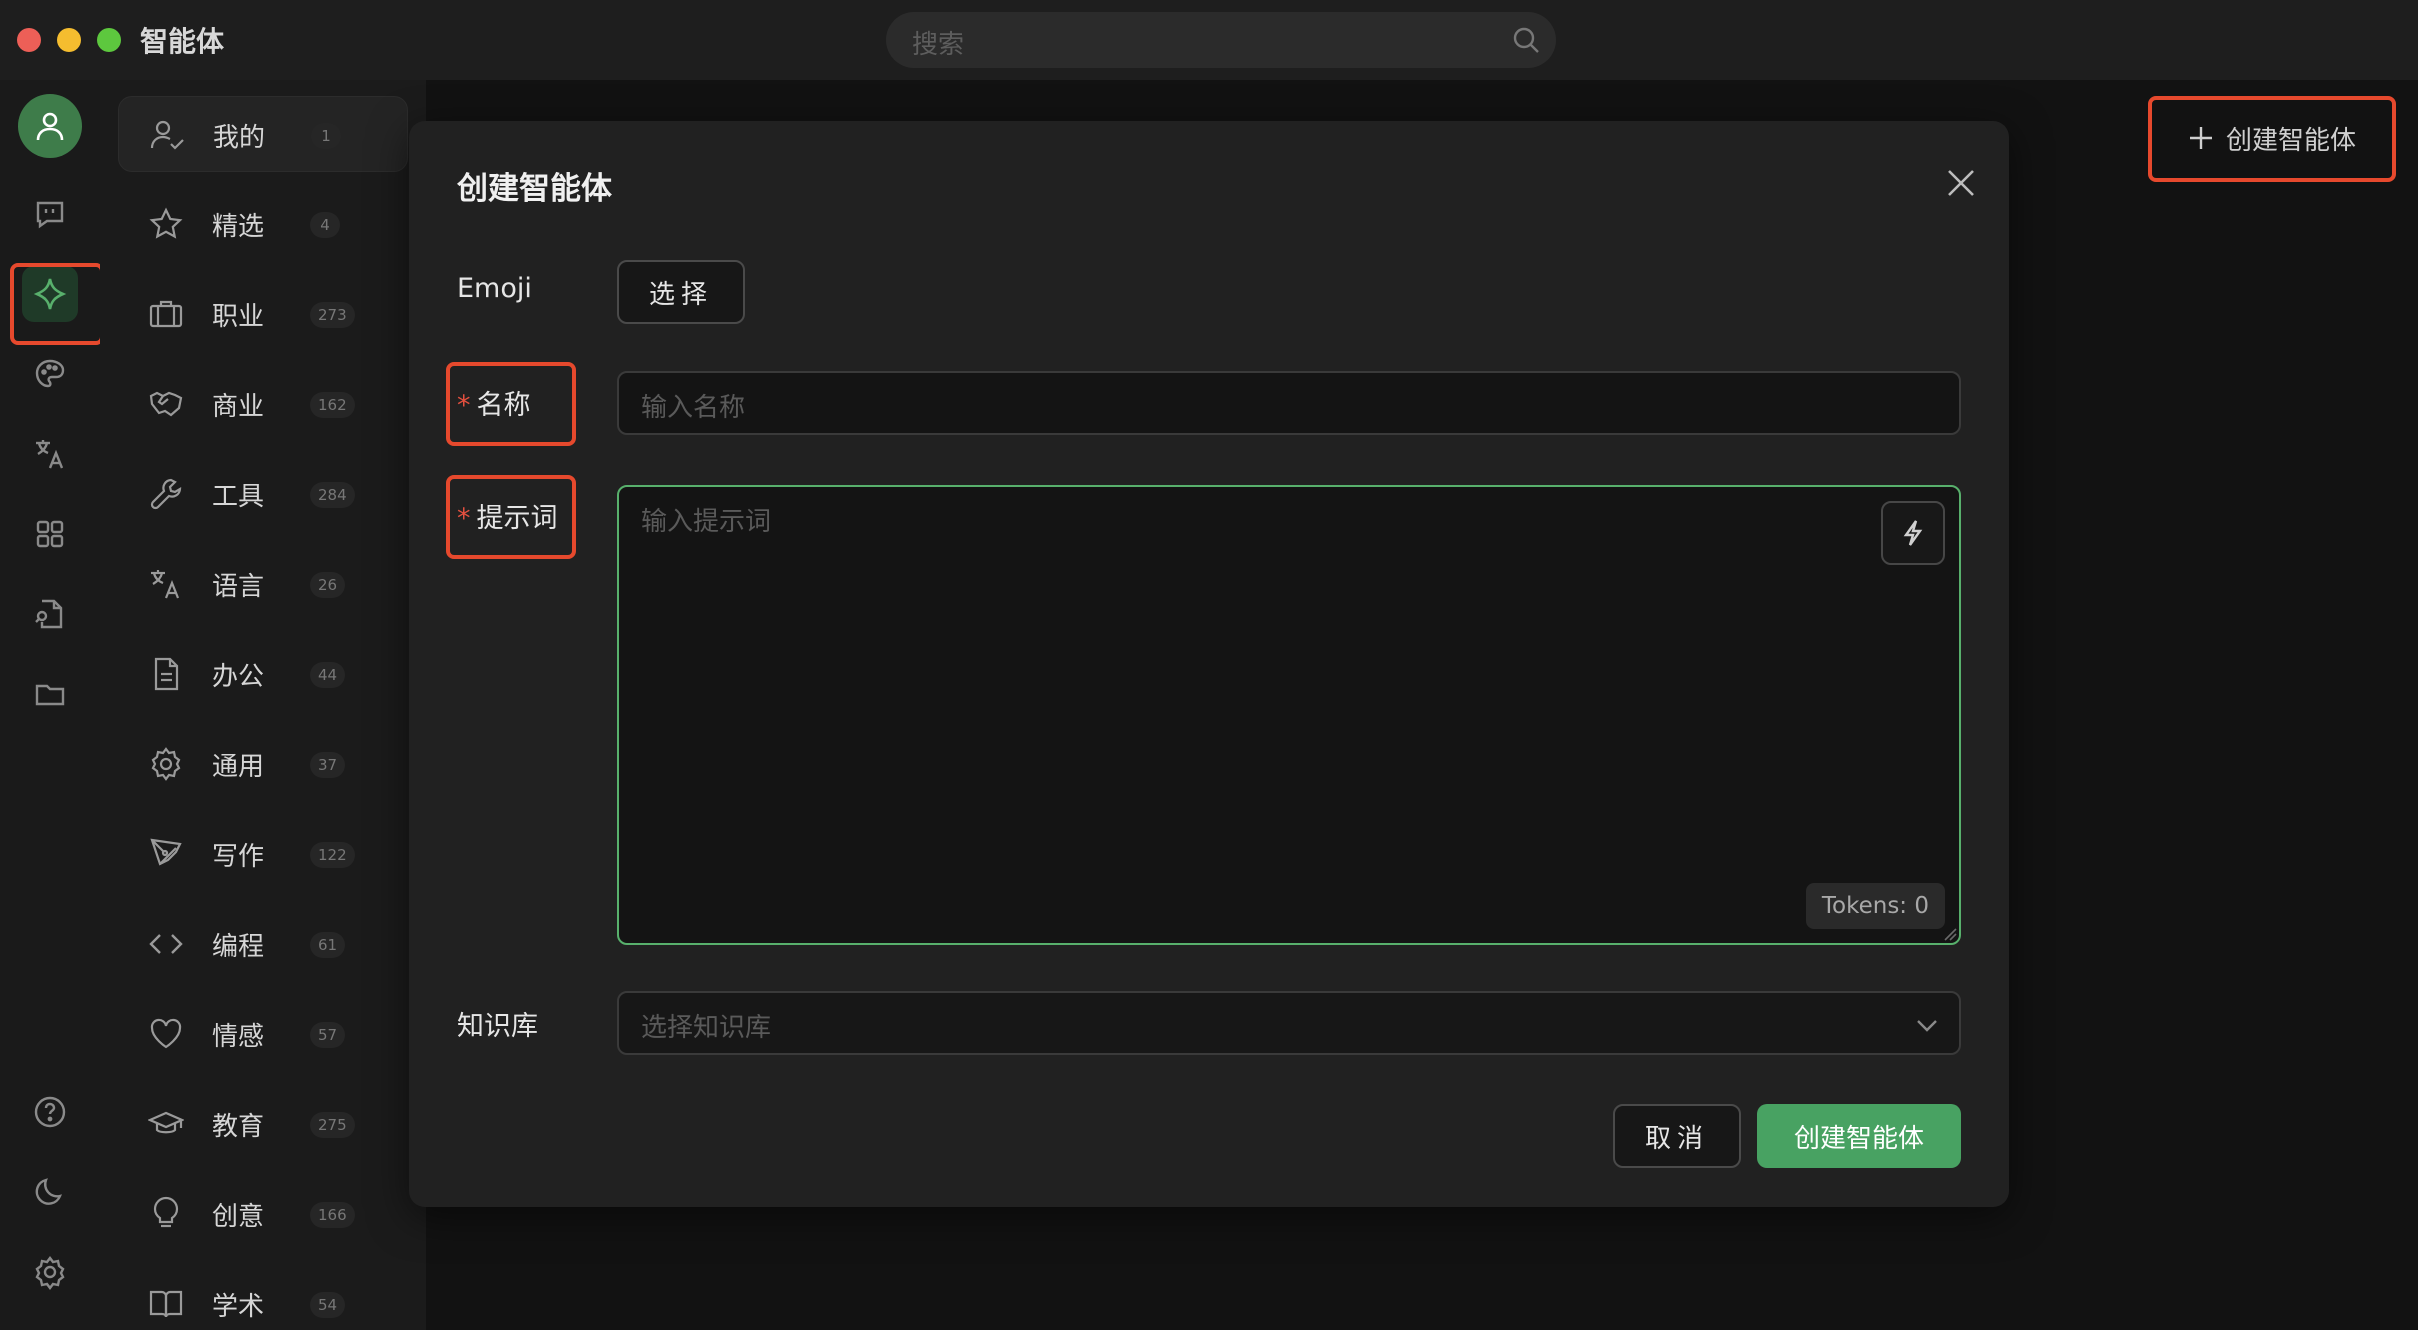  I want to click on moon-icon, so click(48, 1191).